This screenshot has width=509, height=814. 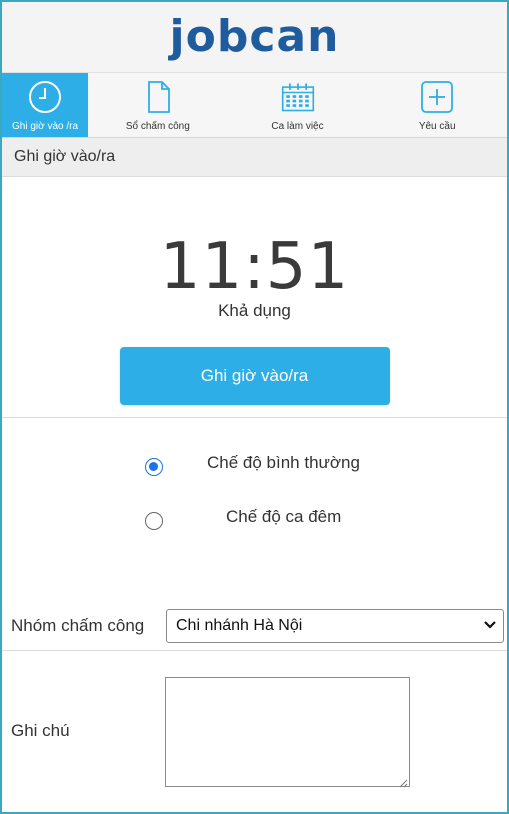 I want to click on punch-button: Ghi giờ vào/ra, so click(x=254, y=376).